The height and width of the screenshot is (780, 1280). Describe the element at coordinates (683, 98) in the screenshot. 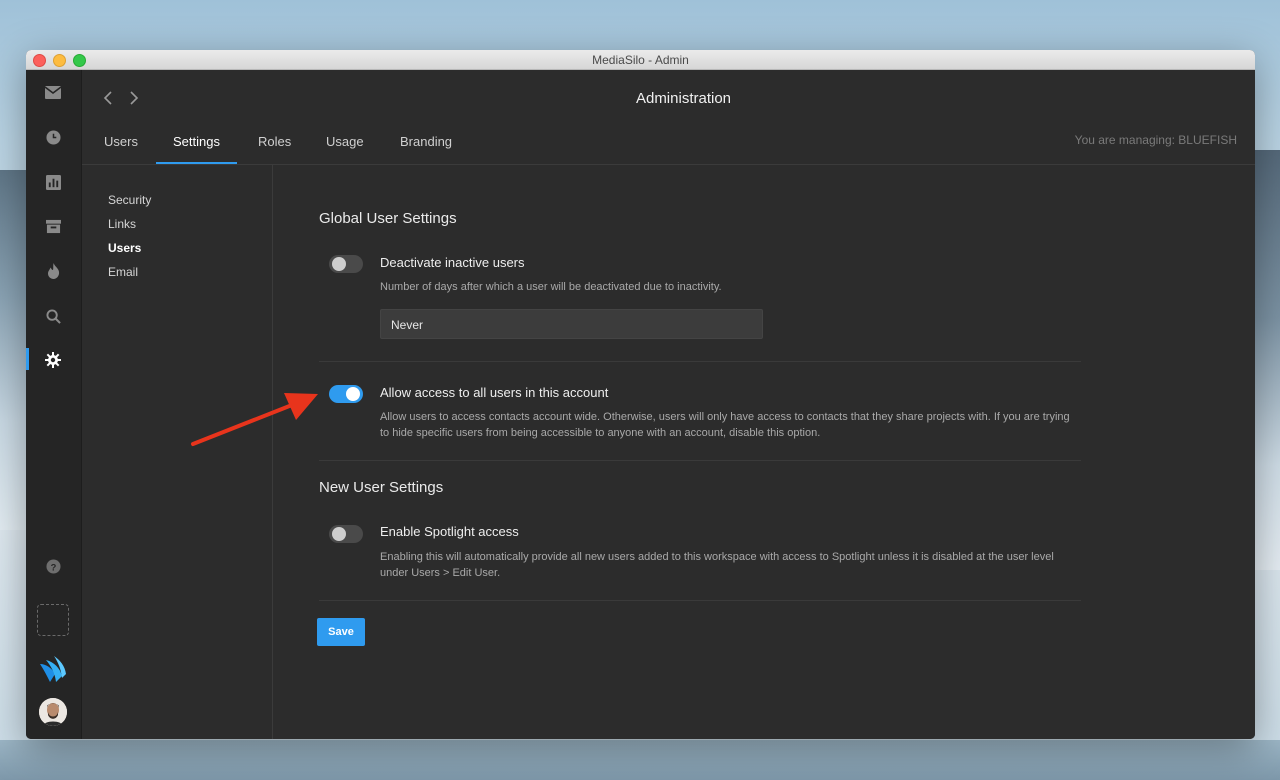

I see `page-title: Administration` at that location.